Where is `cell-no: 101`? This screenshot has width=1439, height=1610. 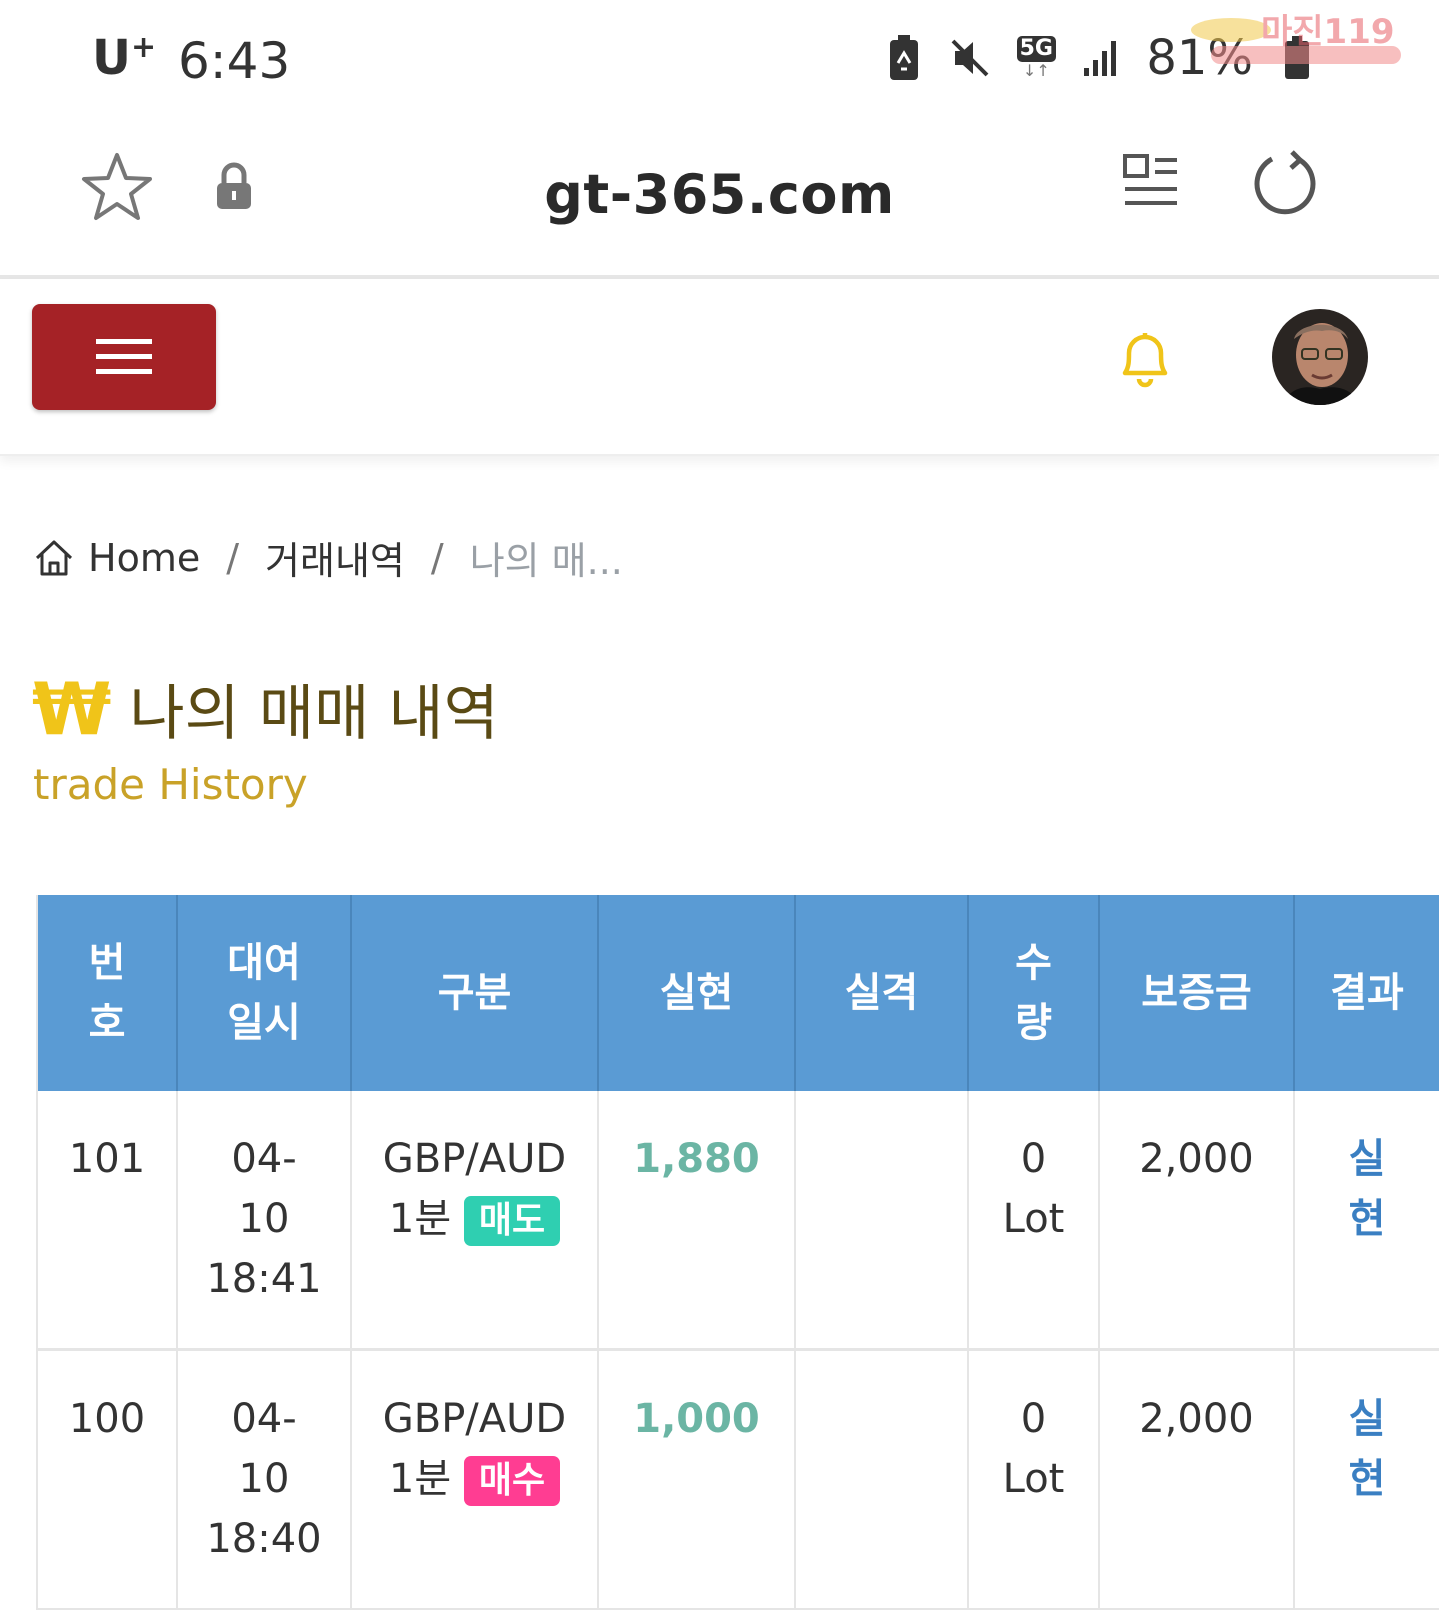 cell-no: 101 is located at coordinates (107, 1221).